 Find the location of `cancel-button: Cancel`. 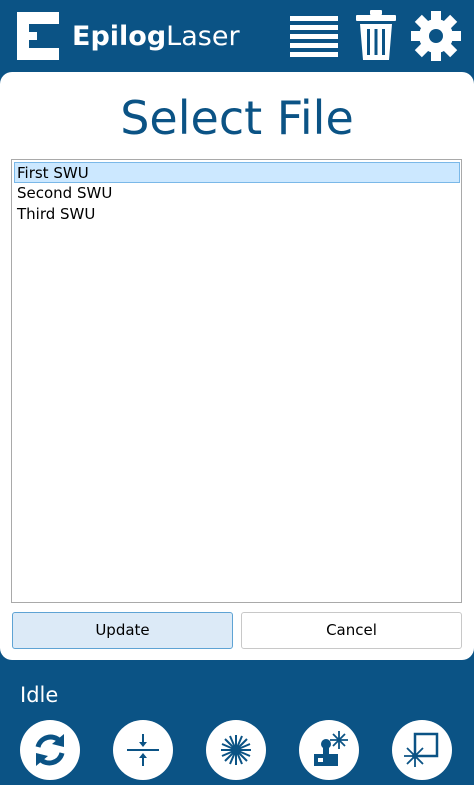

cancel-button: Cancel is located at coordinates (351, 630).